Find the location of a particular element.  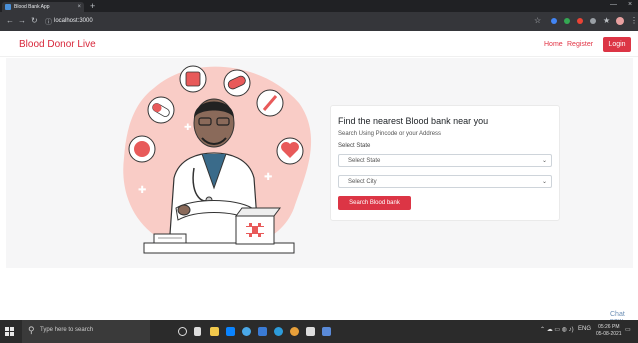

browser-tab: Blood Bank App × is located at coordinates (43, 7).